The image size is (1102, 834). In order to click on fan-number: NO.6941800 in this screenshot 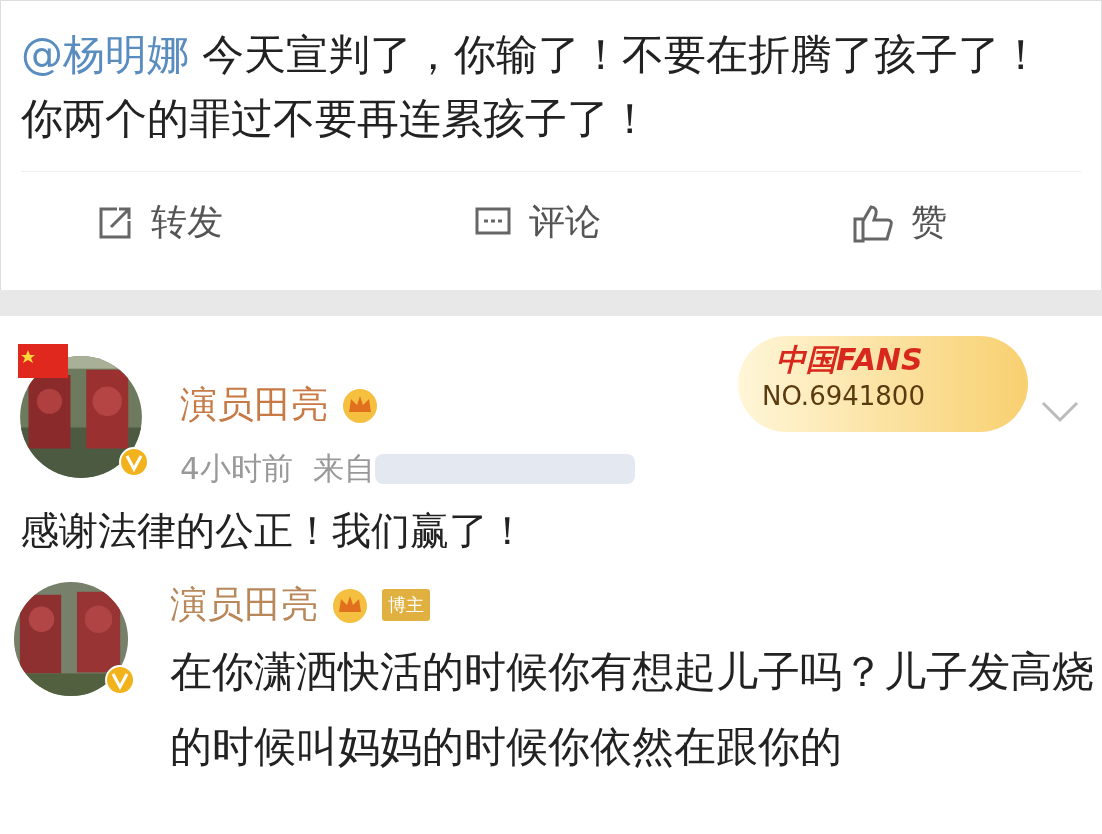, I will do `click(843, 396)`.